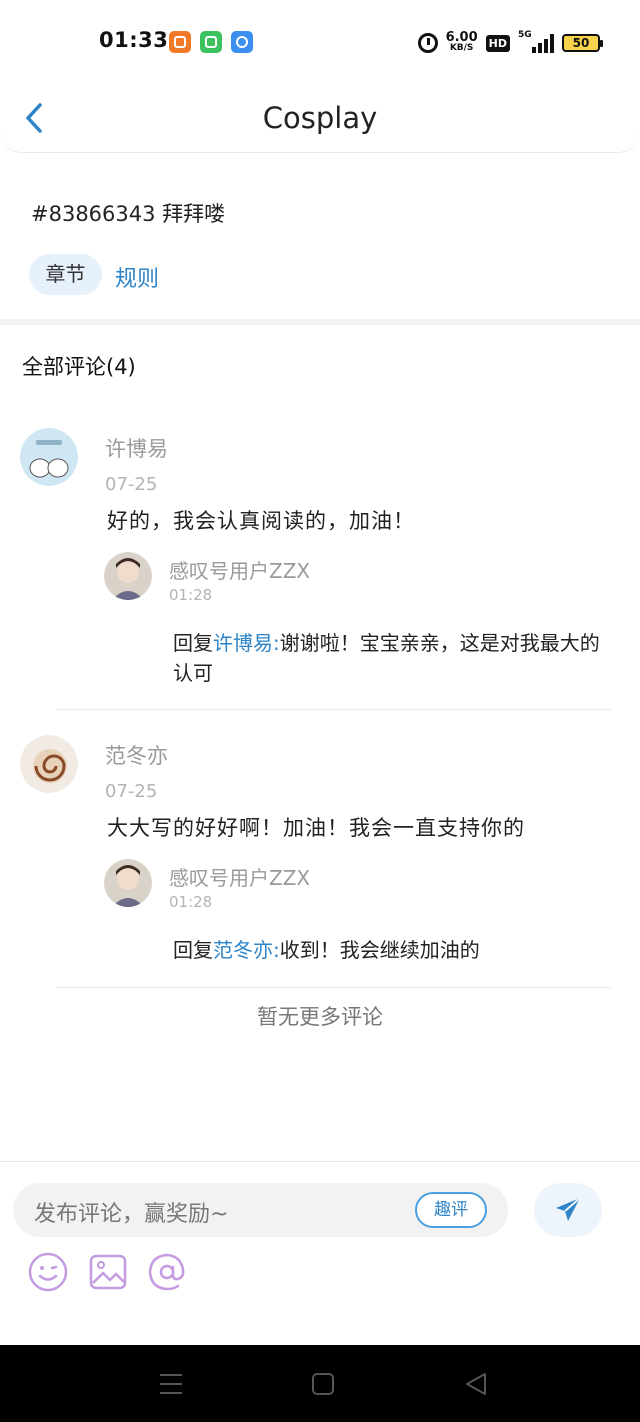 The height and width of the screenshot is (1422, 640). What do you see at coordinates (79, 367) in the screenshot?
I see `comments-heading: 全部评论(4)` at bounding box center [79, 367].